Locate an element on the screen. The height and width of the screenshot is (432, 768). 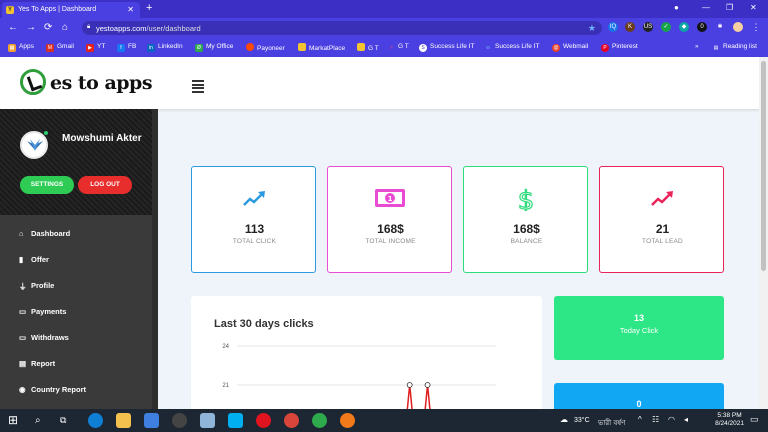
sidebar-item-dashboard: ⌂ Dashboard is located at coordinates (79, 234).